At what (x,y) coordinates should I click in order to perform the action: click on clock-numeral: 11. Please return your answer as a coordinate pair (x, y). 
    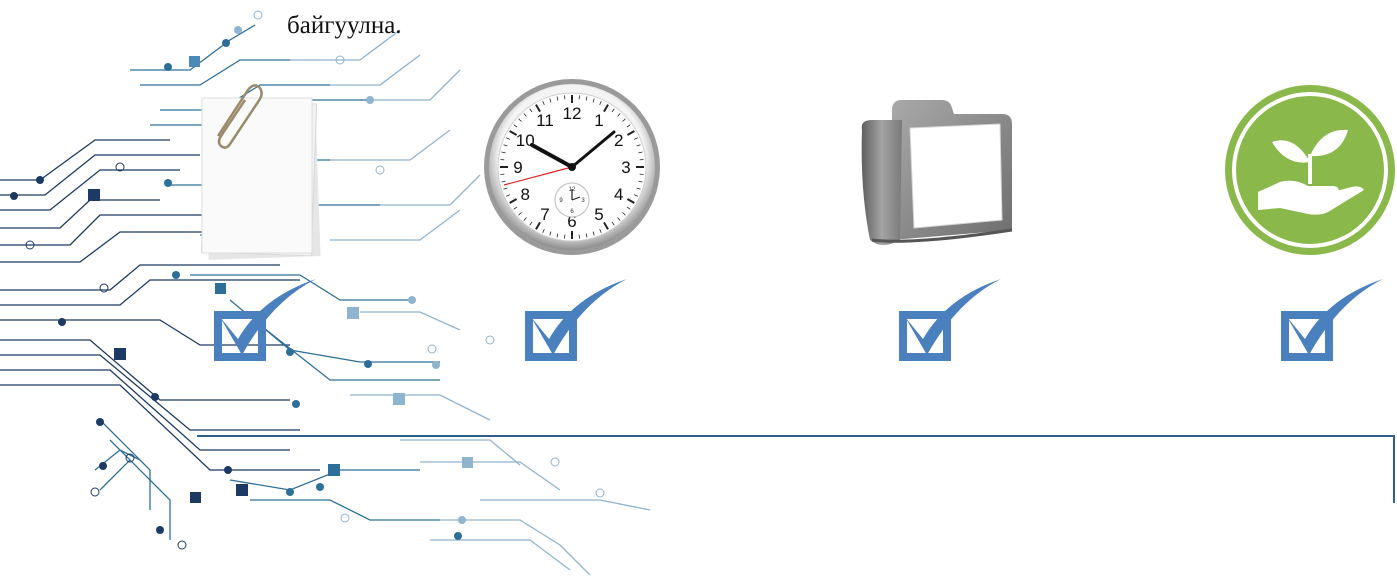
    Looking at the image, I should click on (545, 120).